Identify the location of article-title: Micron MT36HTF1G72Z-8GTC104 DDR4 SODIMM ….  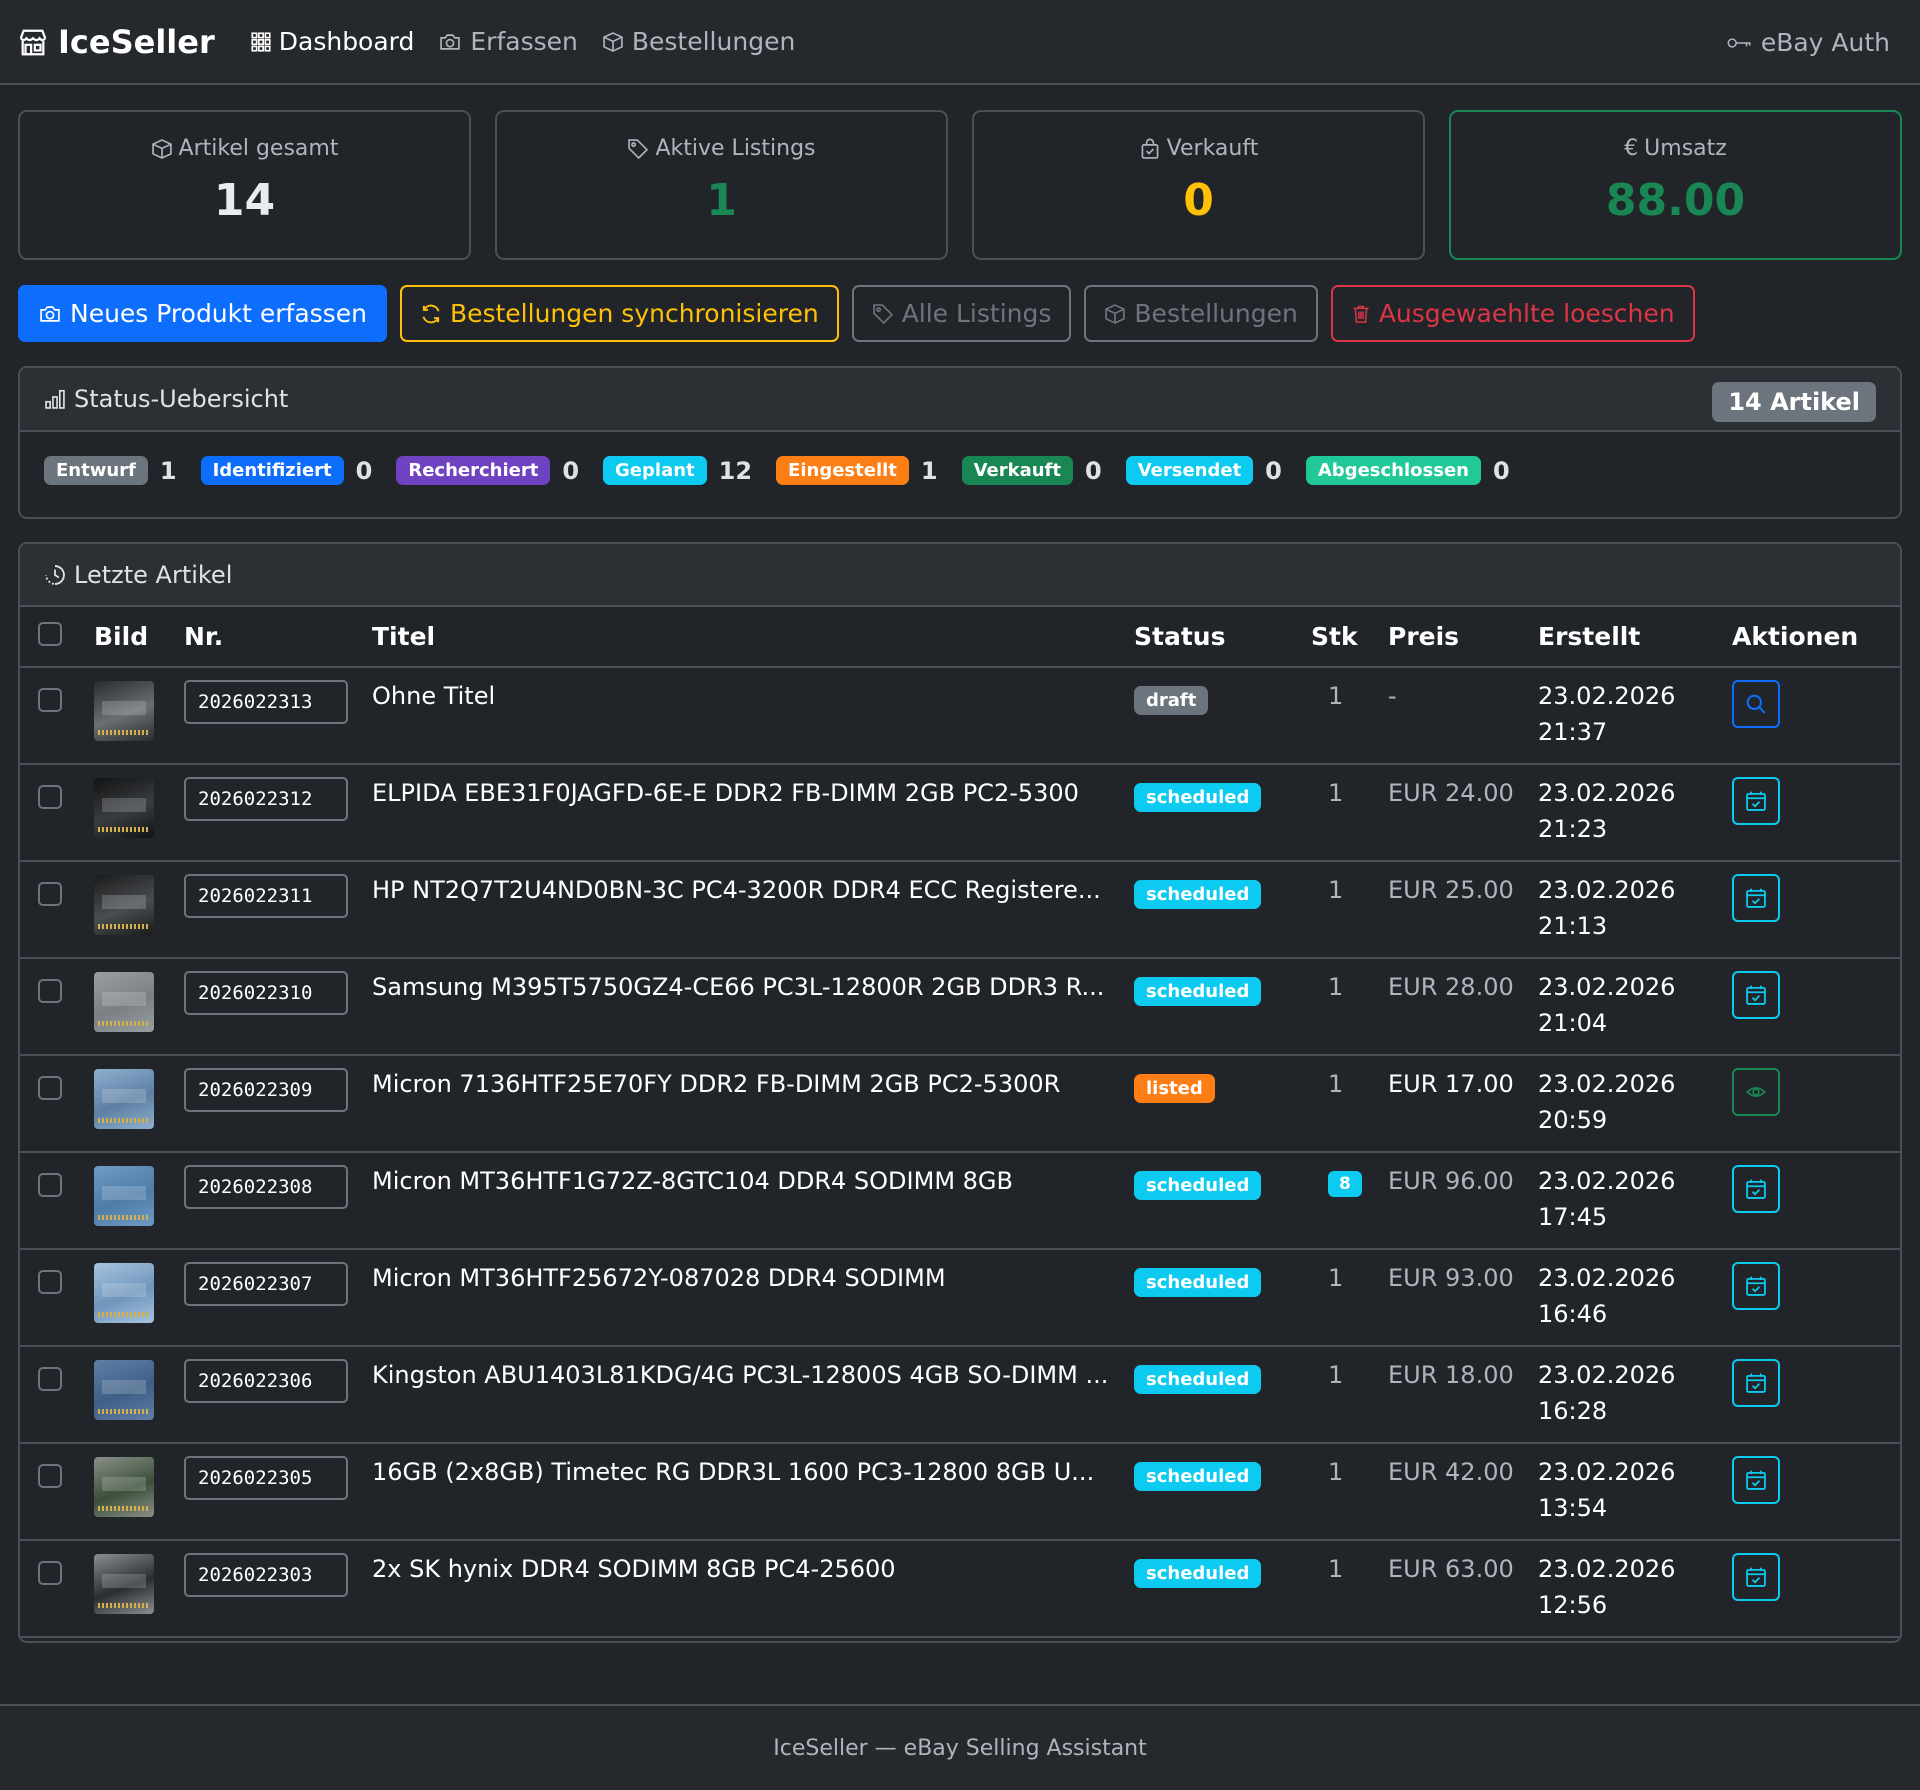
(742, 1181).